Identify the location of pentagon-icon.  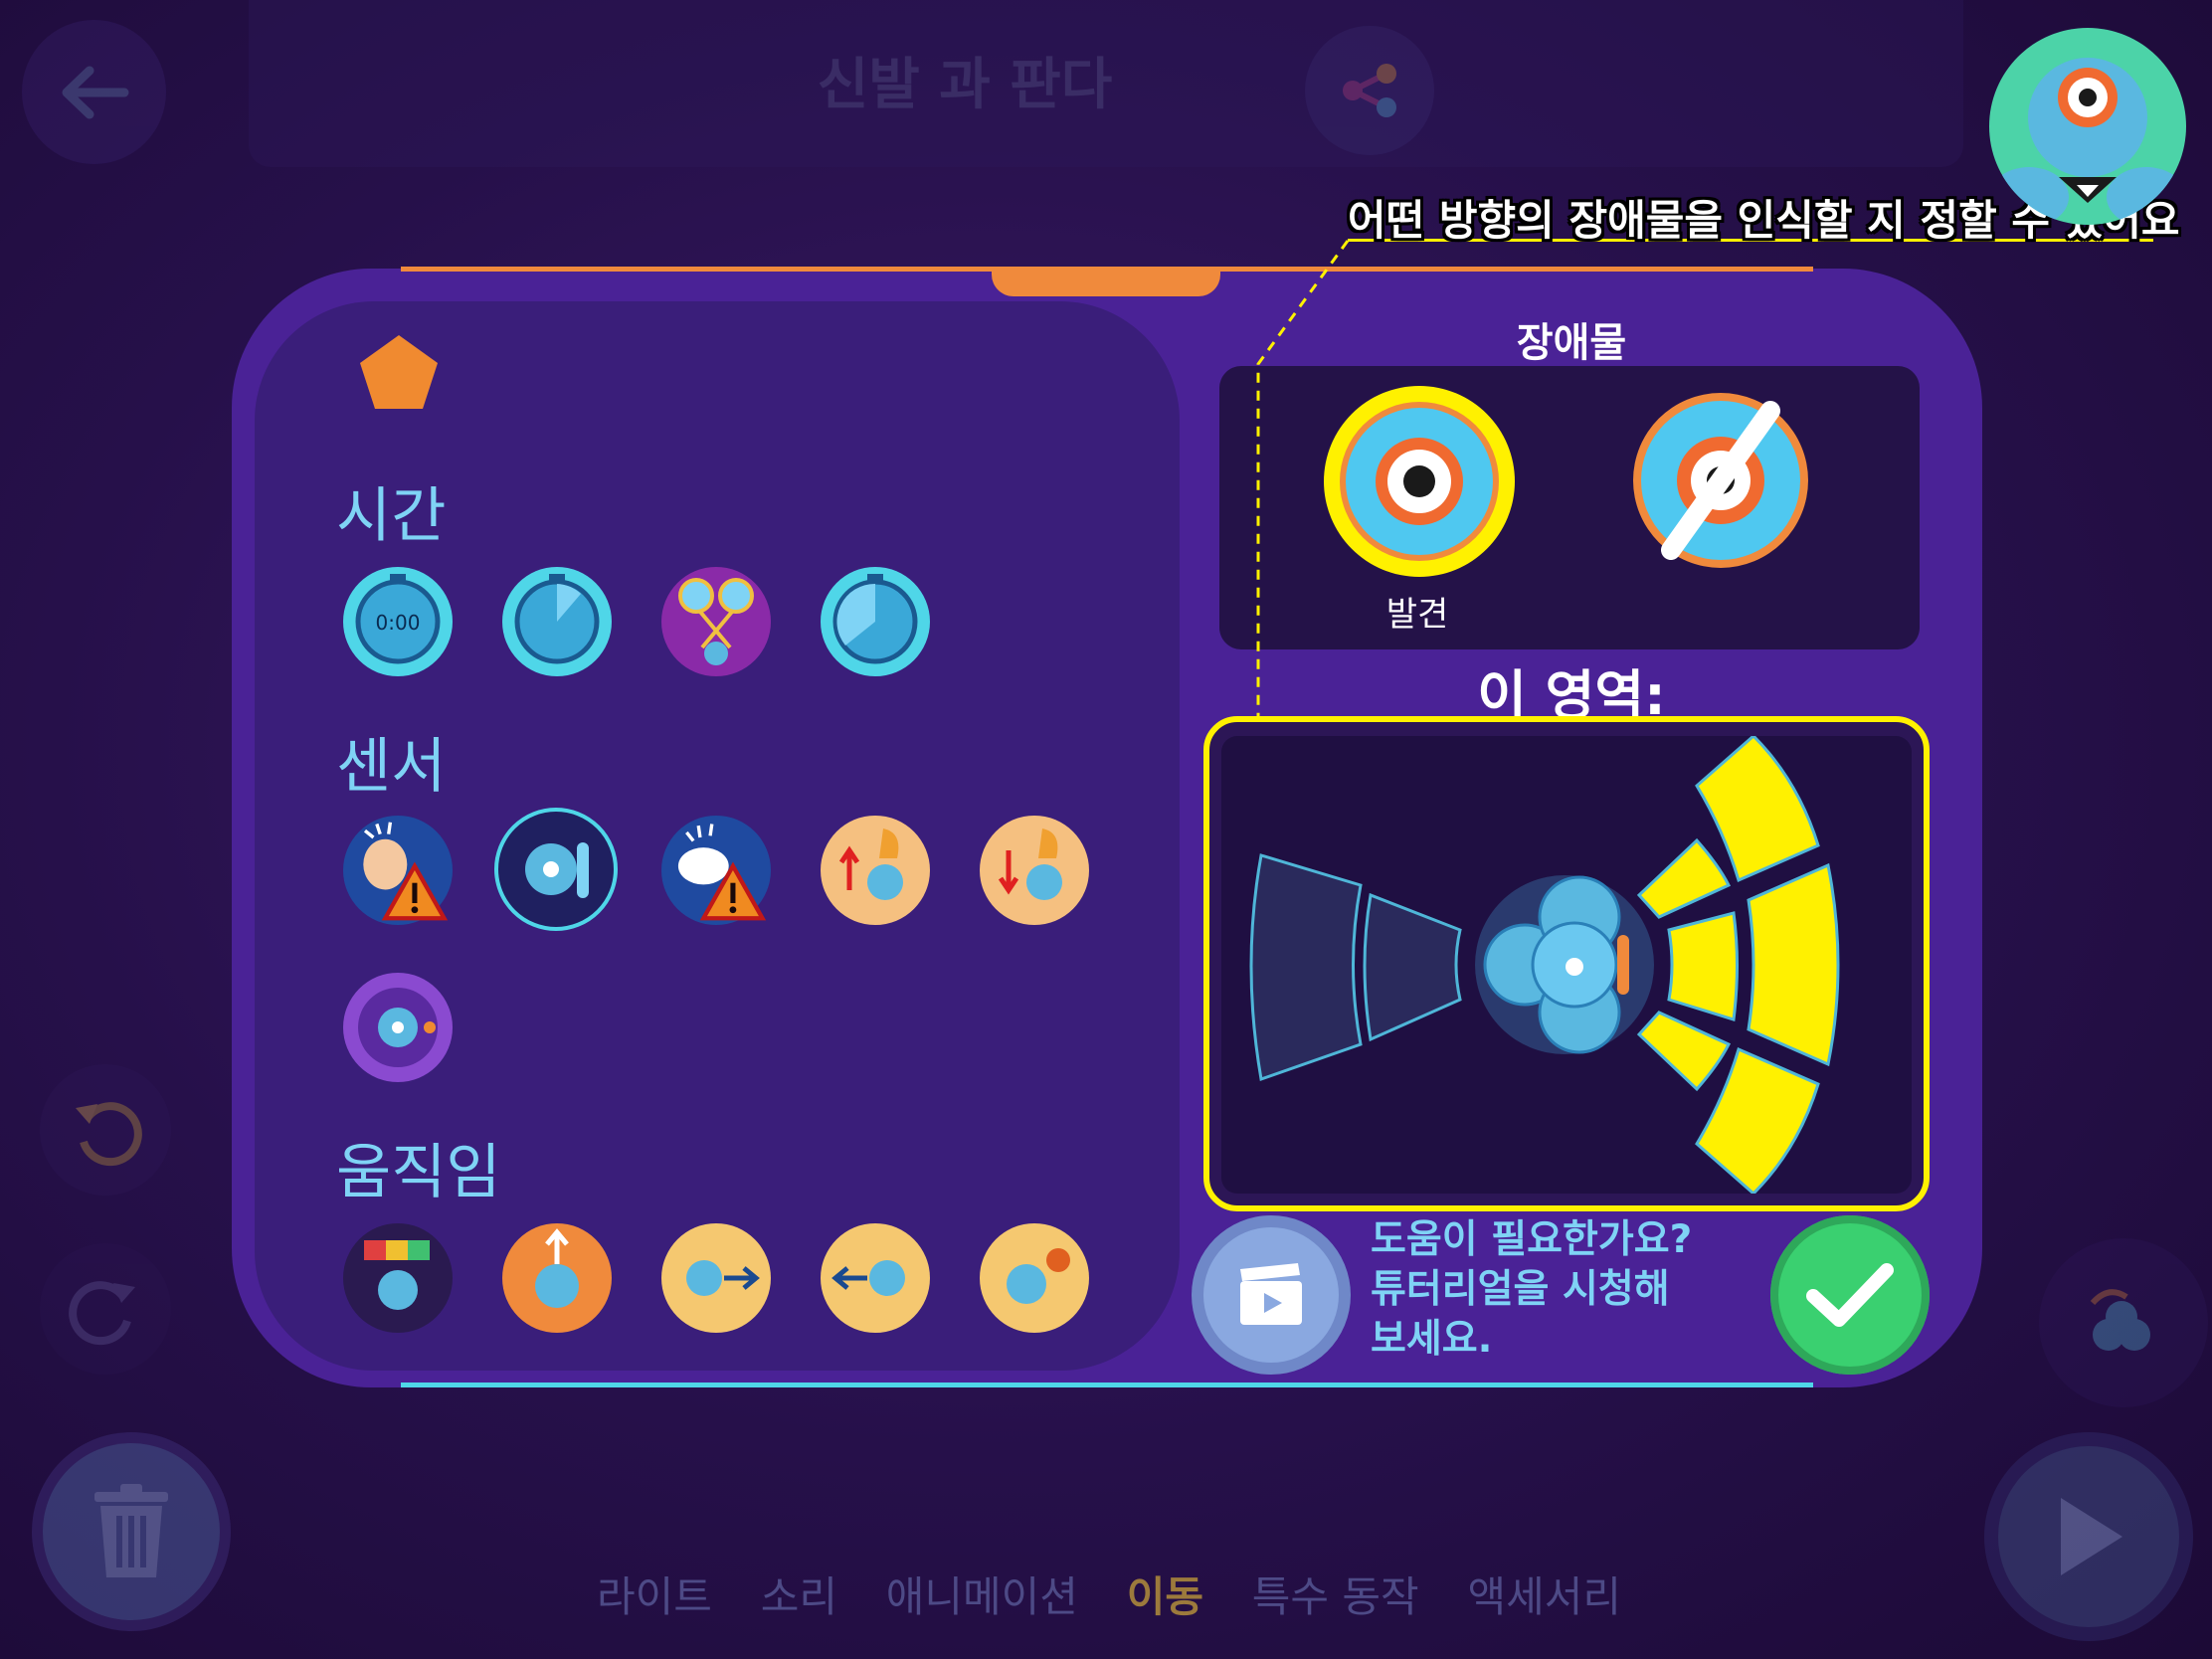
(399, 372).